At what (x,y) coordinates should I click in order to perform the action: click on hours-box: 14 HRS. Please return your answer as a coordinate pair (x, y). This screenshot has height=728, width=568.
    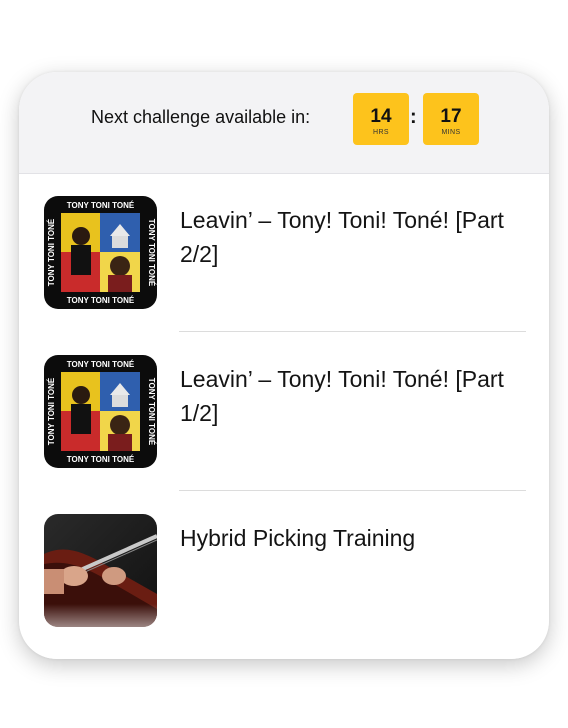
    Looking at the image, I should click on (381, 119).